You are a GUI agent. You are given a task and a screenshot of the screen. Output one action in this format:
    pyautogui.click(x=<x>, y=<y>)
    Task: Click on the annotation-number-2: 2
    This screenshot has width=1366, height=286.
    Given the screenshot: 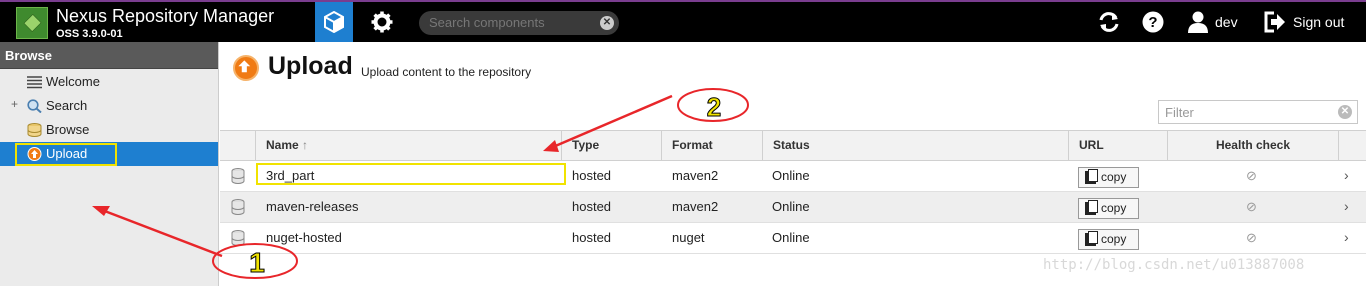 What is the action you would take?
    pyautogui.click(x=714, y=107)
    